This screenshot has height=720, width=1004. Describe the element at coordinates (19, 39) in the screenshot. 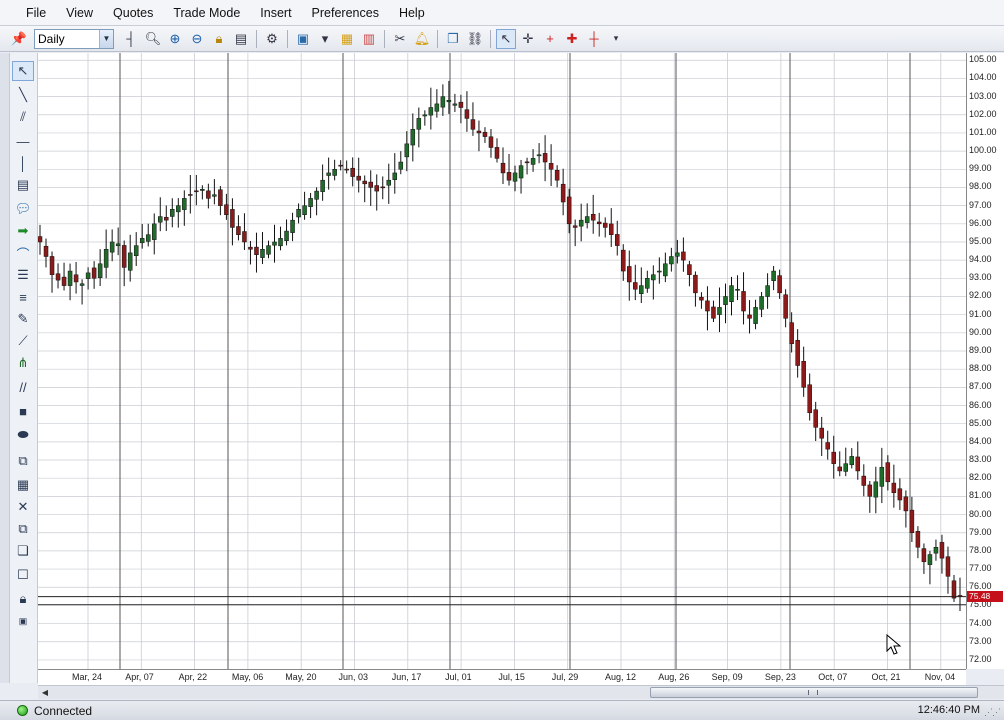

I see `pin-icon: 📌` at that location.